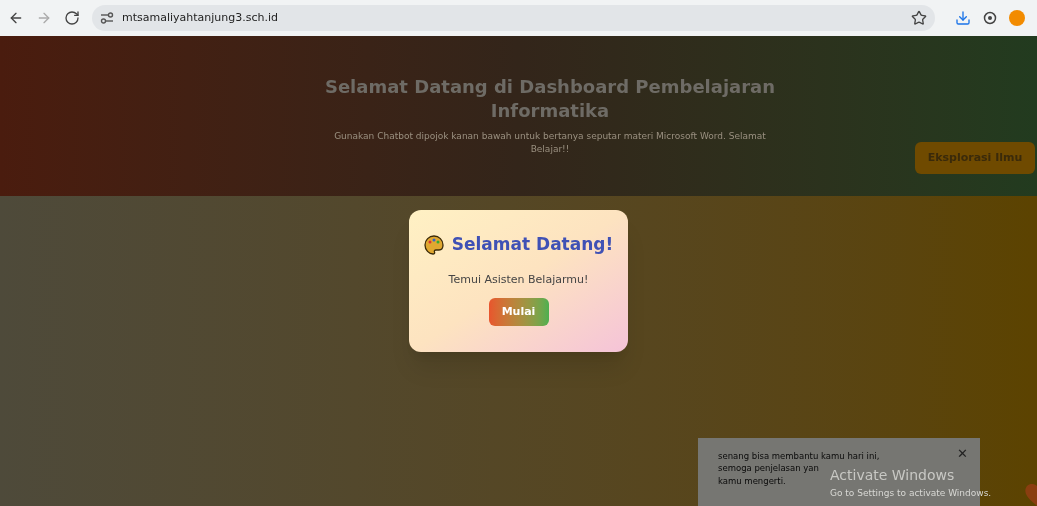 This screenshot has height=506, width=1037. Describe the element at coordinates (107, 18) in the screenshot. I see `site-info-icon` at that location.